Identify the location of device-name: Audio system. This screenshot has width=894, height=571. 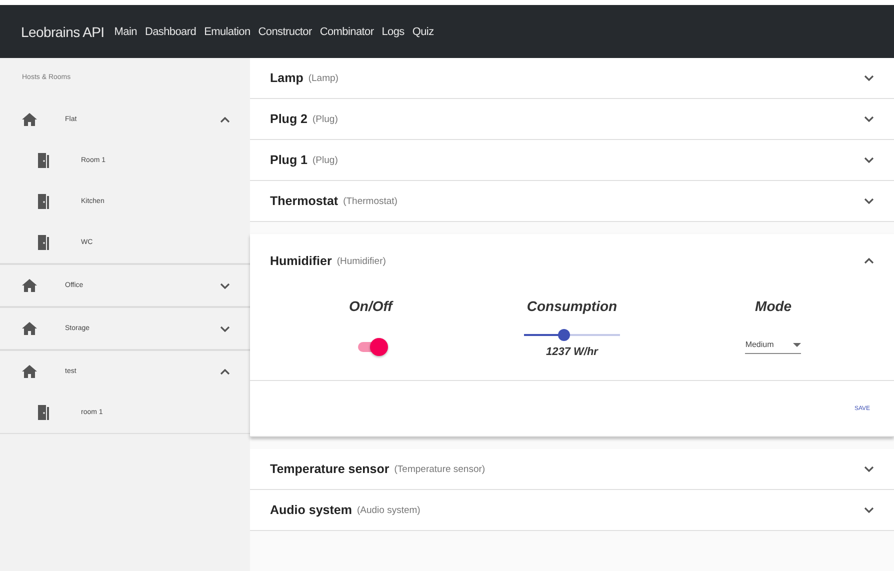
(311, 510).